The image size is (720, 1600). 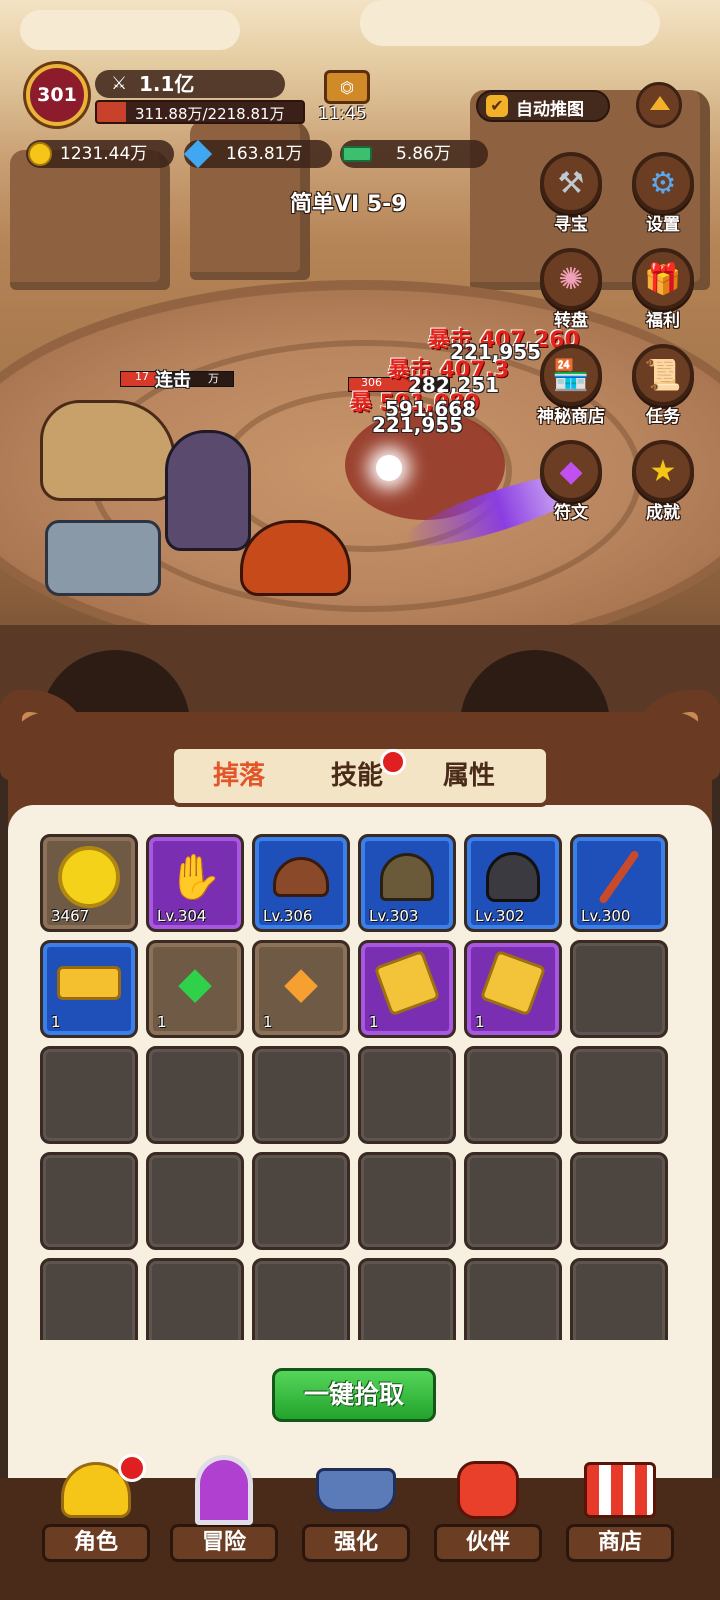 I want to click on pickup-all-button: 一键拾取, so click(x=354, y=1395).